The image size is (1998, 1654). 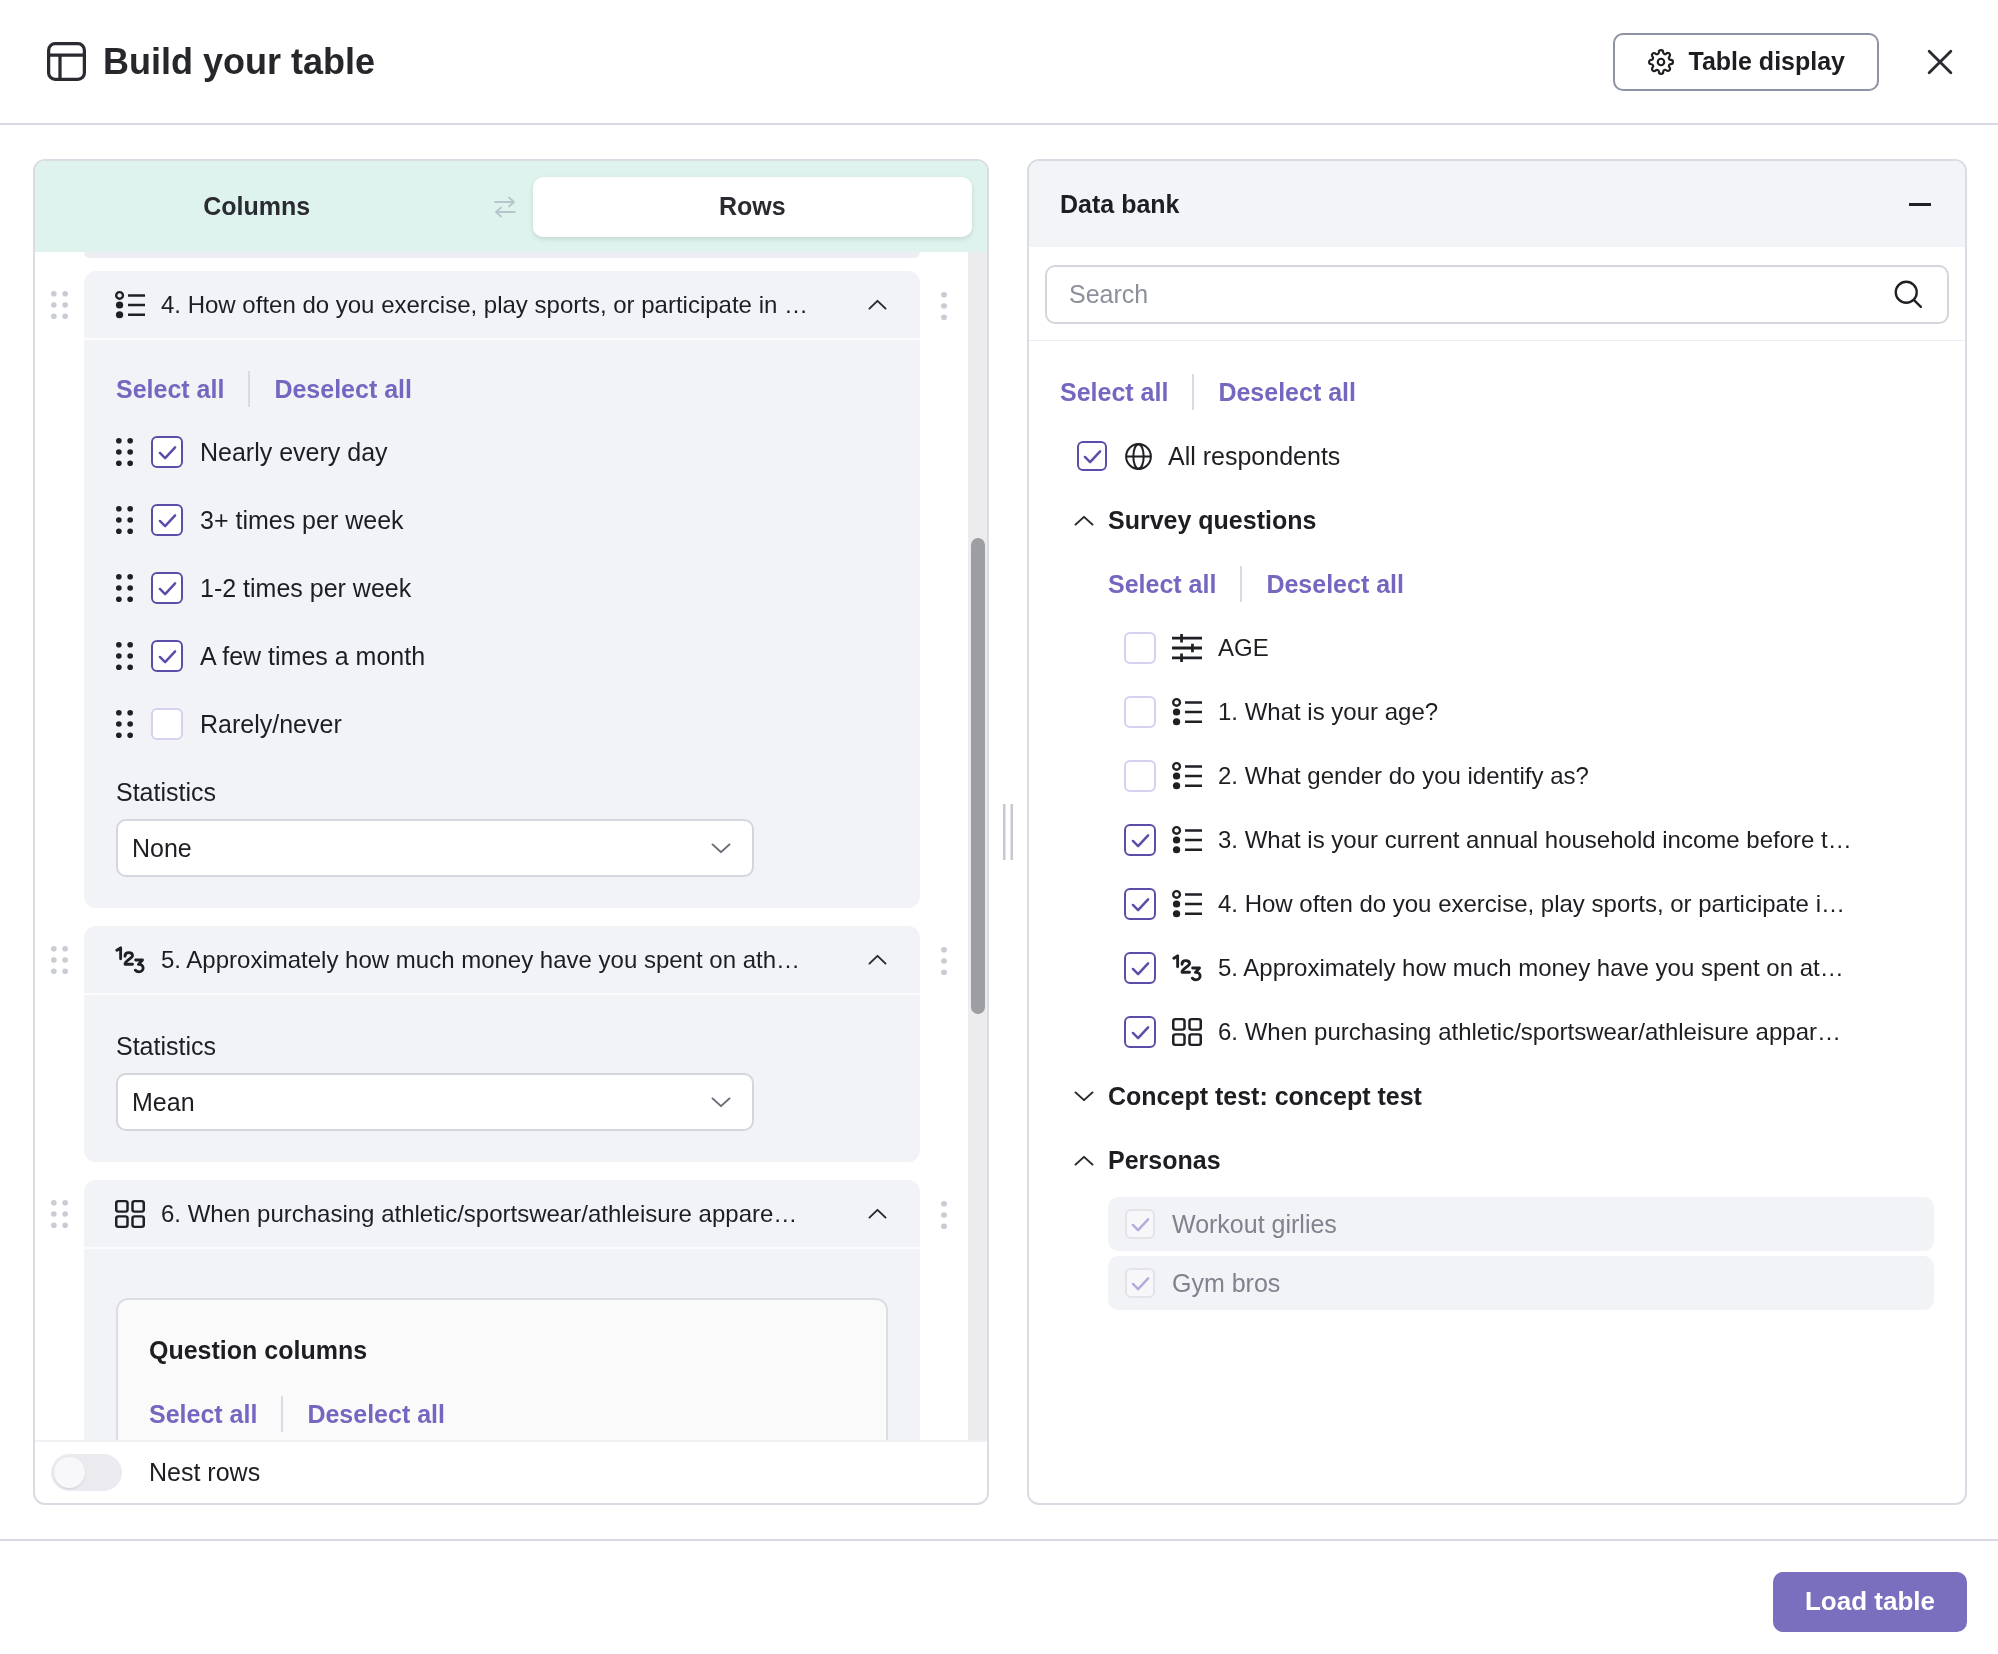 What do you see at coordinates (435, 1102) in the screenshot?
I see `statistics-dropdown: Mean` at bounding box center [435, 1102].